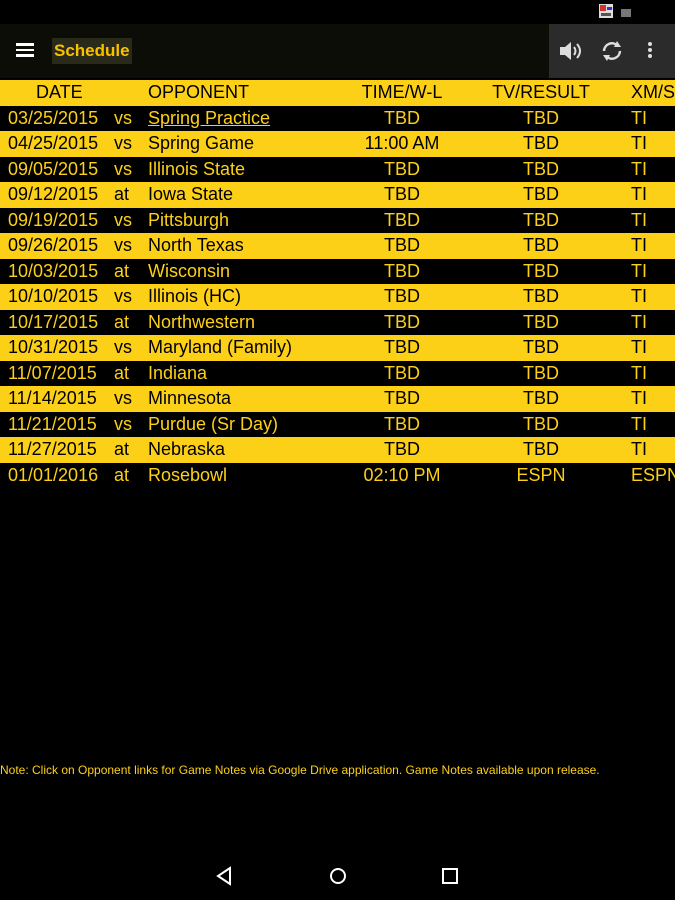 This screenshot has width=675, height=900. I want to click on opponent: Maryland (Family), so click(220, 347).